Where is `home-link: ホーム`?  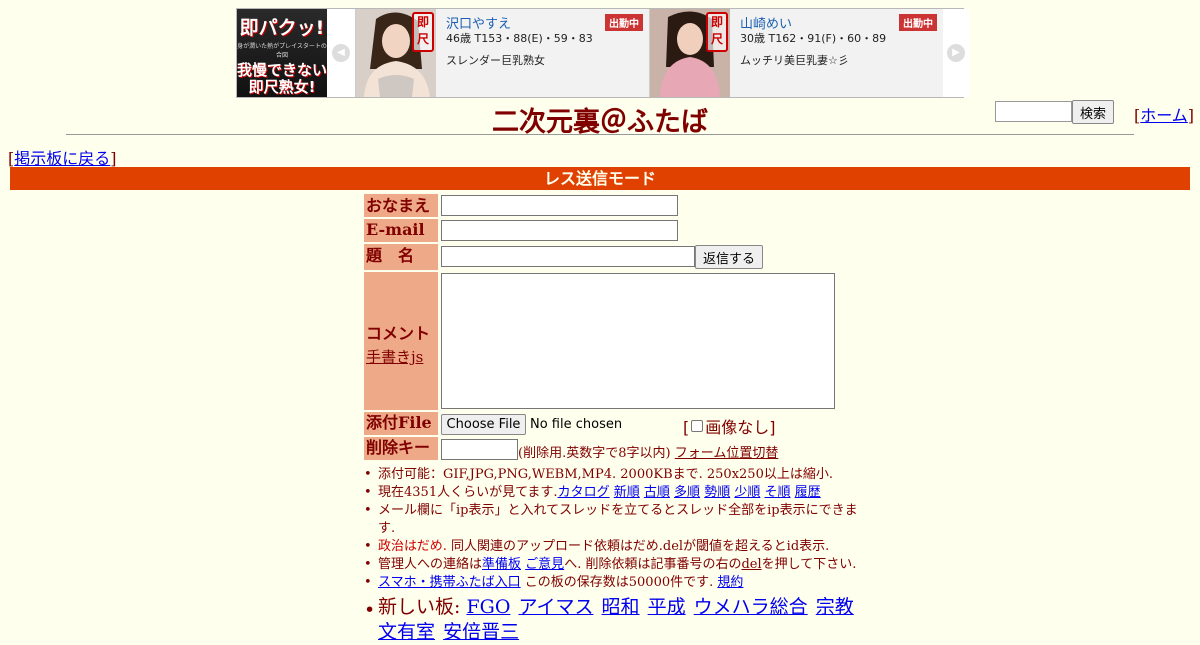 home-link: ホーム is located at coordinates (1164, 115).